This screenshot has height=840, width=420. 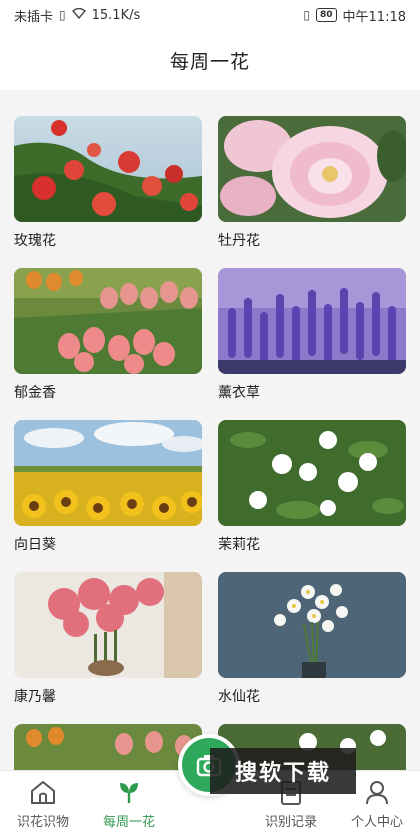 I want to click on nav-item-weekly-flower: 每周一花, so click(x=129, y=803).